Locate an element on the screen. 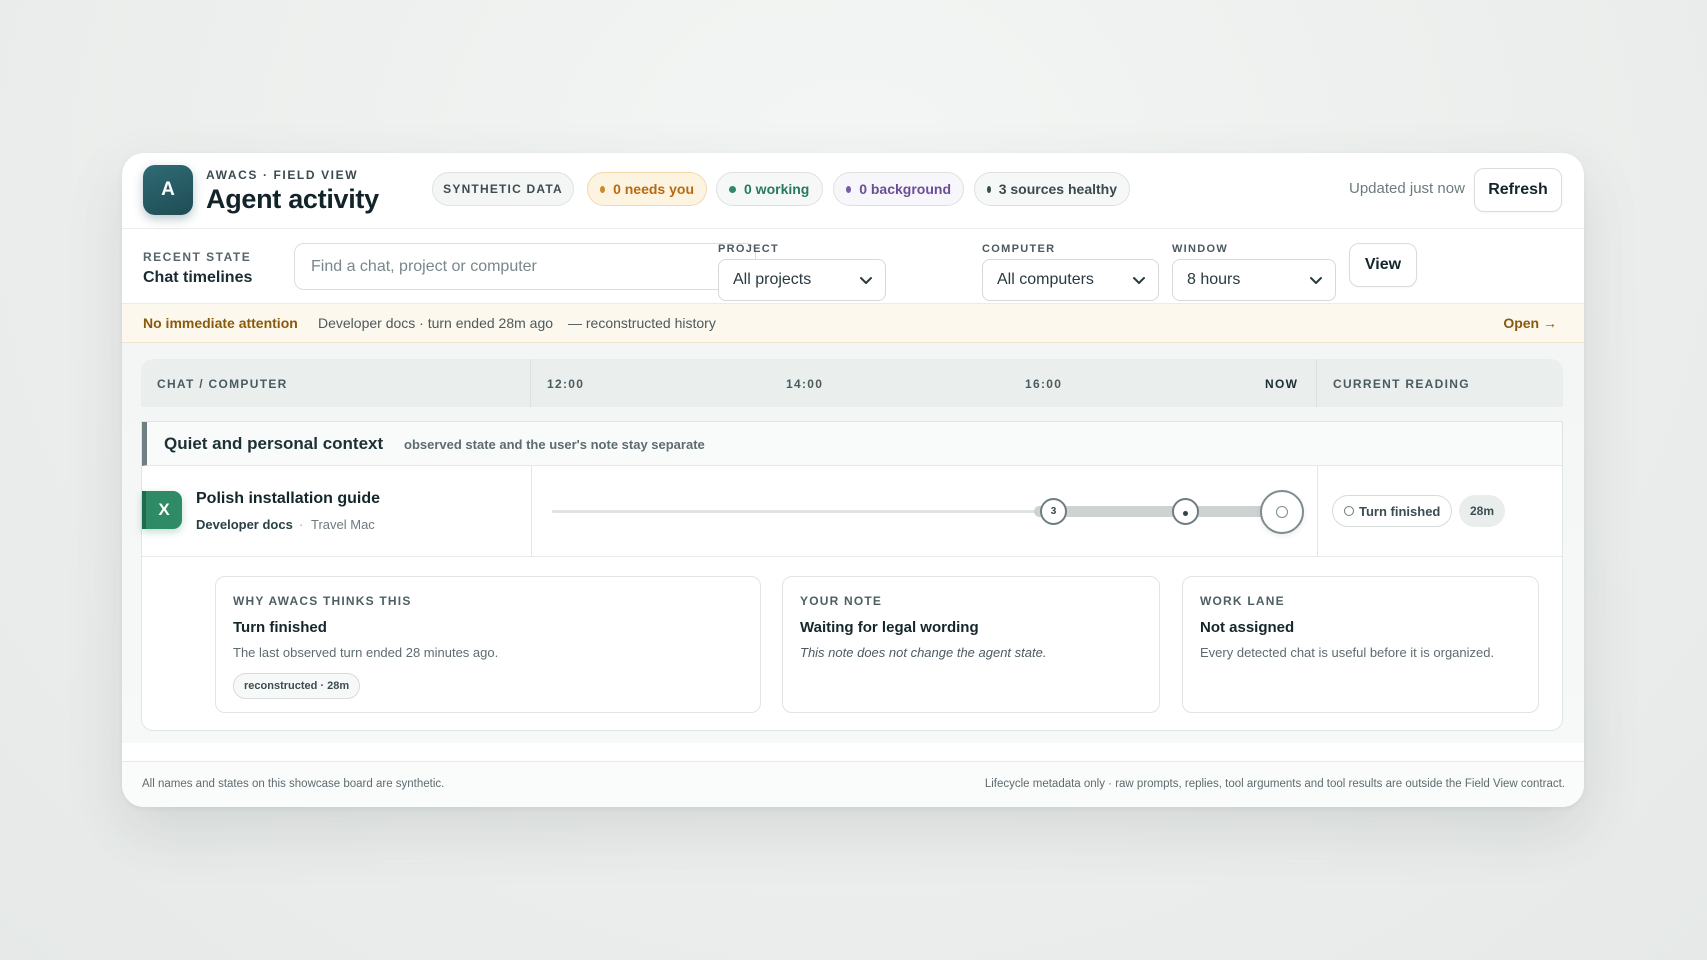  brand-eyebrow: AWACS · FIELD VIEW is located at coordinates (282, 175).